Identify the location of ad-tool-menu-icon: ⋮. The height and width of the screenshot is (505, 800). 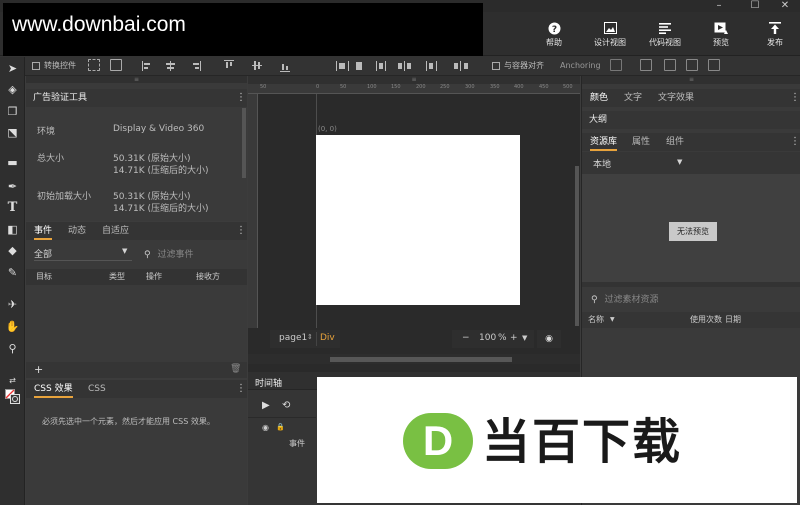
(241, 98).